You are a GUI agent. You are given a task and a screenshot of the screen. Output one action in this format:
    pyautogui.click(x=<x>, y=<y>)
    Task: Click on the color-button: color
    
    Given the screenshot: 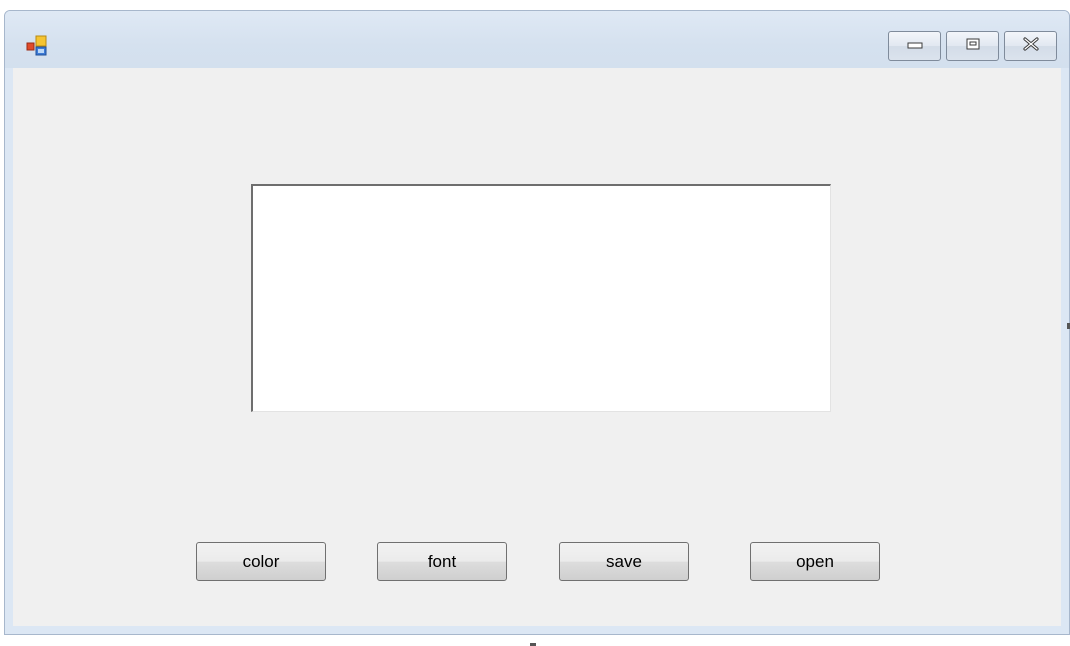 What is the action you would take?
    pyautogui.click(x=261, y=561)
    